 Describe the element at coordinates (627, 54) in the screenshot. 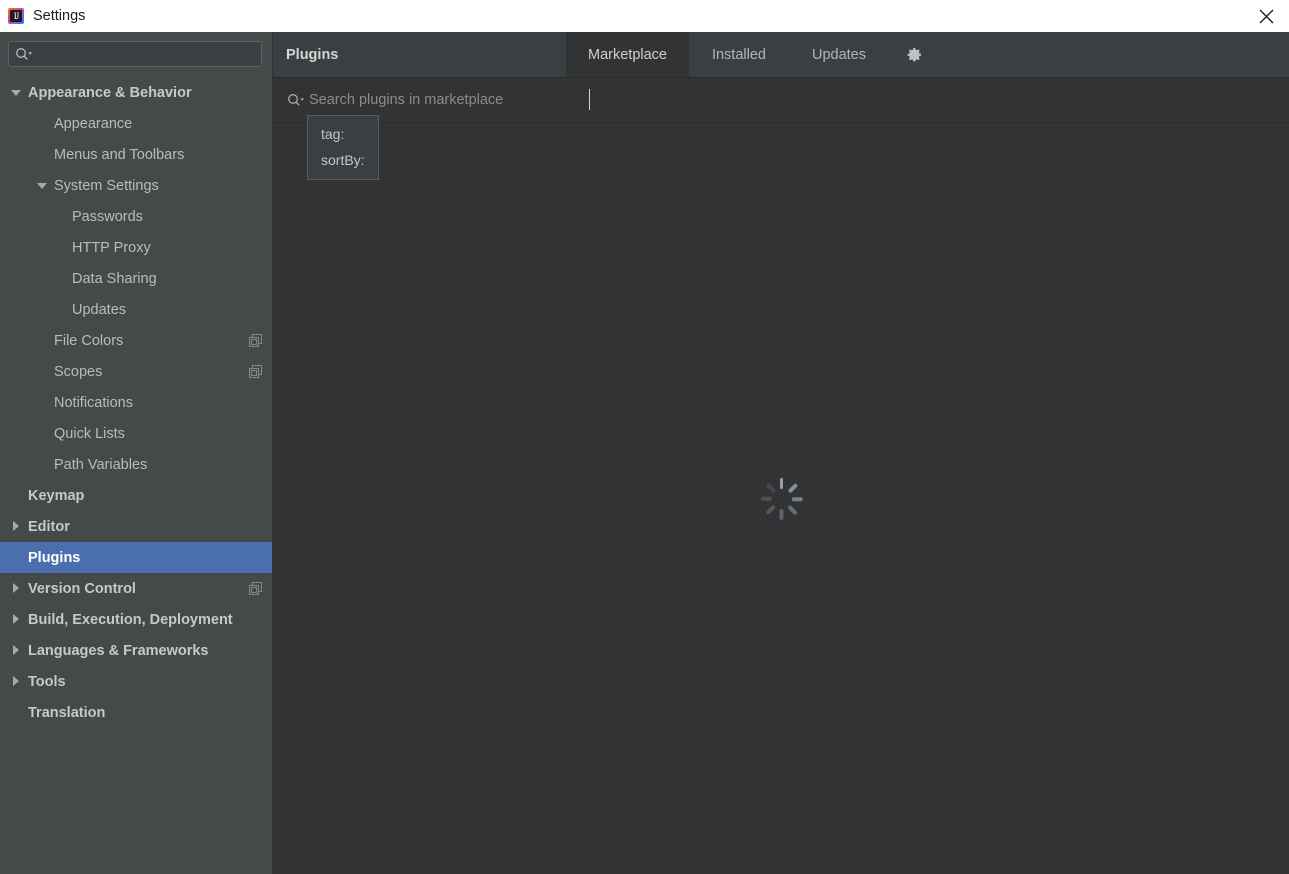

I see `tab-marketplace: Marketplace` at that location.